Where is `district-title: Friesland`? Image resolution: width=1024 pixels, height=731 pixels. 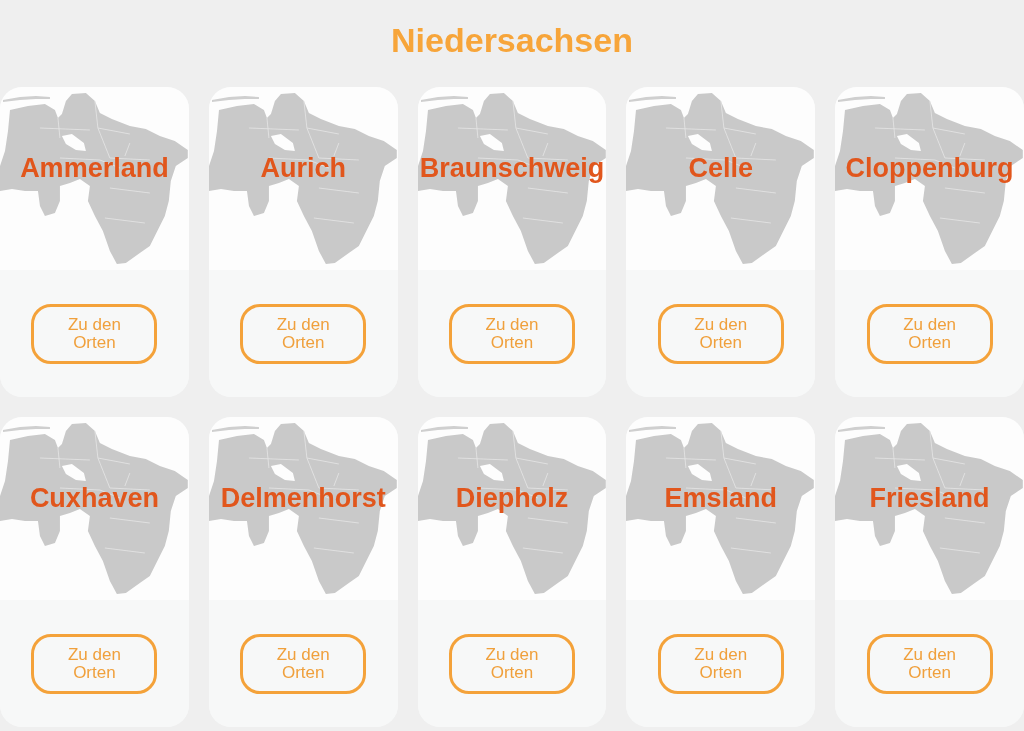
district-title: Friesland is located at coordinates (929, 498).